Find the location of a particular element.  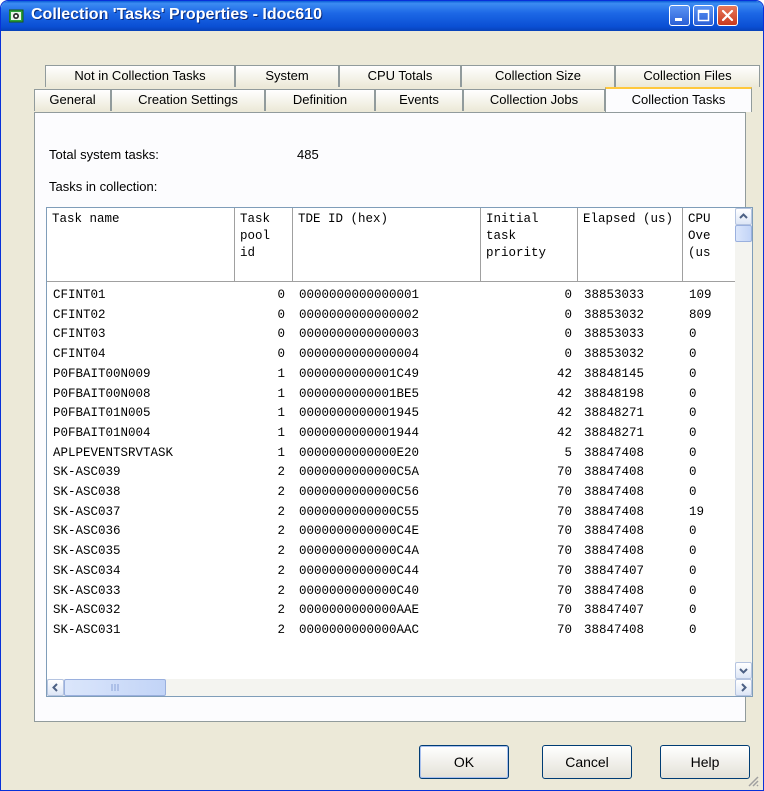

tab-cpu-totals: CPU Totals is located at coordinates (400, 76).